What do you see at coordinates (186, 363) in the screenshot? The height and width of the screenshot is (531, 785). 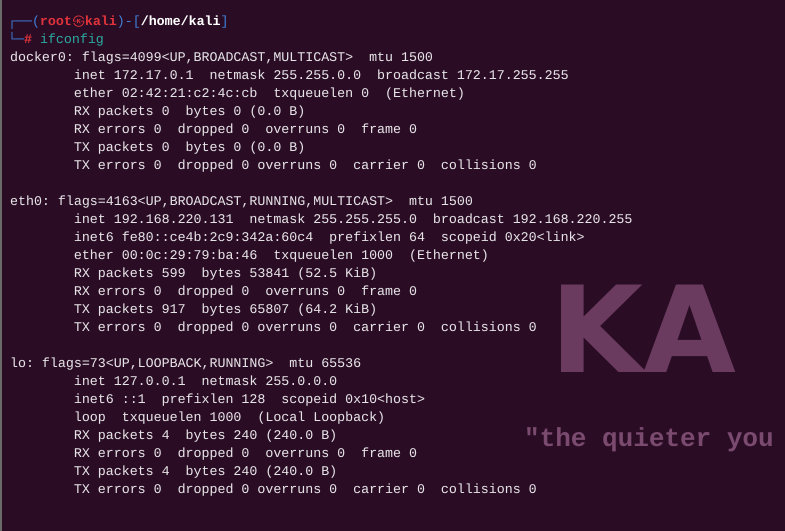 I see `output-line: lo: flags=73<UP,LOOPBACK,RUNNING> mtu 65536` at bounding box center [186, 363].